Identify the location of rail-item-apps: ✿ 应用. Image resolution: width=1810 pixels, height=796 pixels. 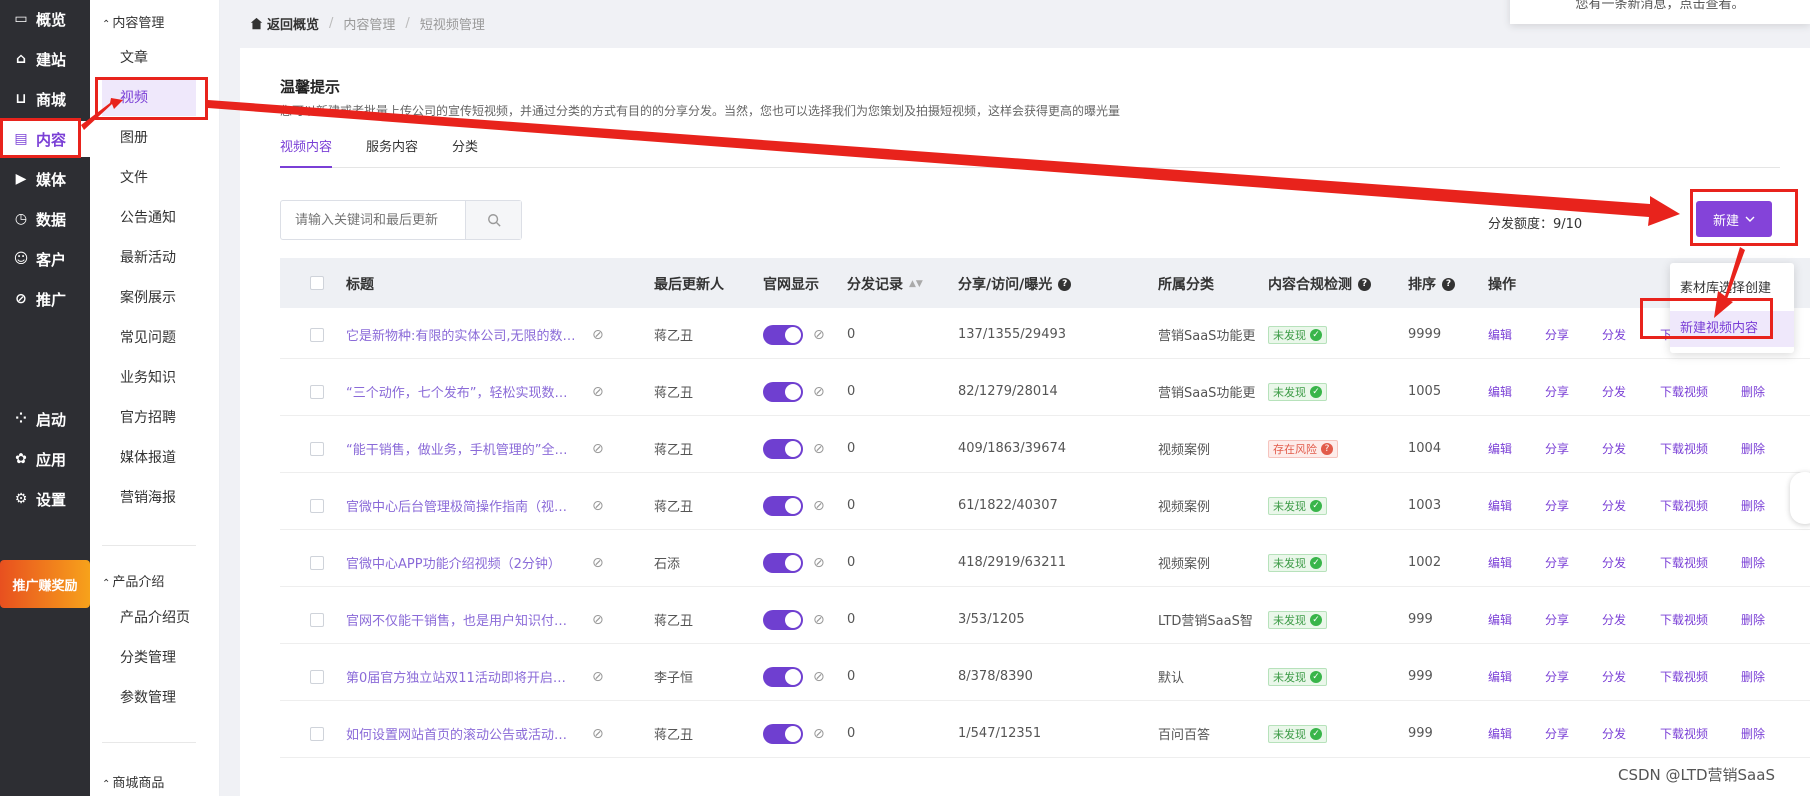
(45, 459).